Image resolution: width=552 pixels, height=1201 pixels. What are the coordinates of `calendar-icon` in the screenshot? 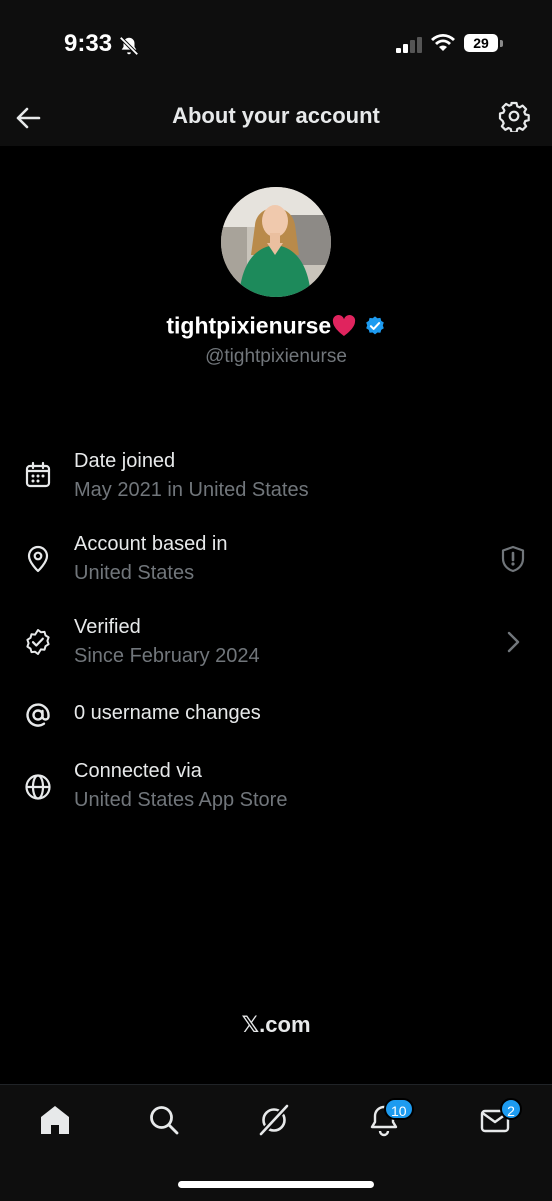 It's located at (38, 474).